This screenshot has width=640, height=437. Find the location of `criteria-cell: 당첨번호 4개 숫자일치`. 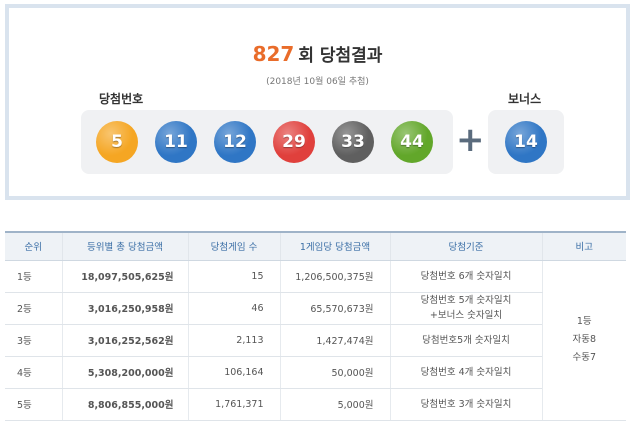

criteria-cell: 당첨번호 4개 숫자일치 is located at coordinates (465, 372).